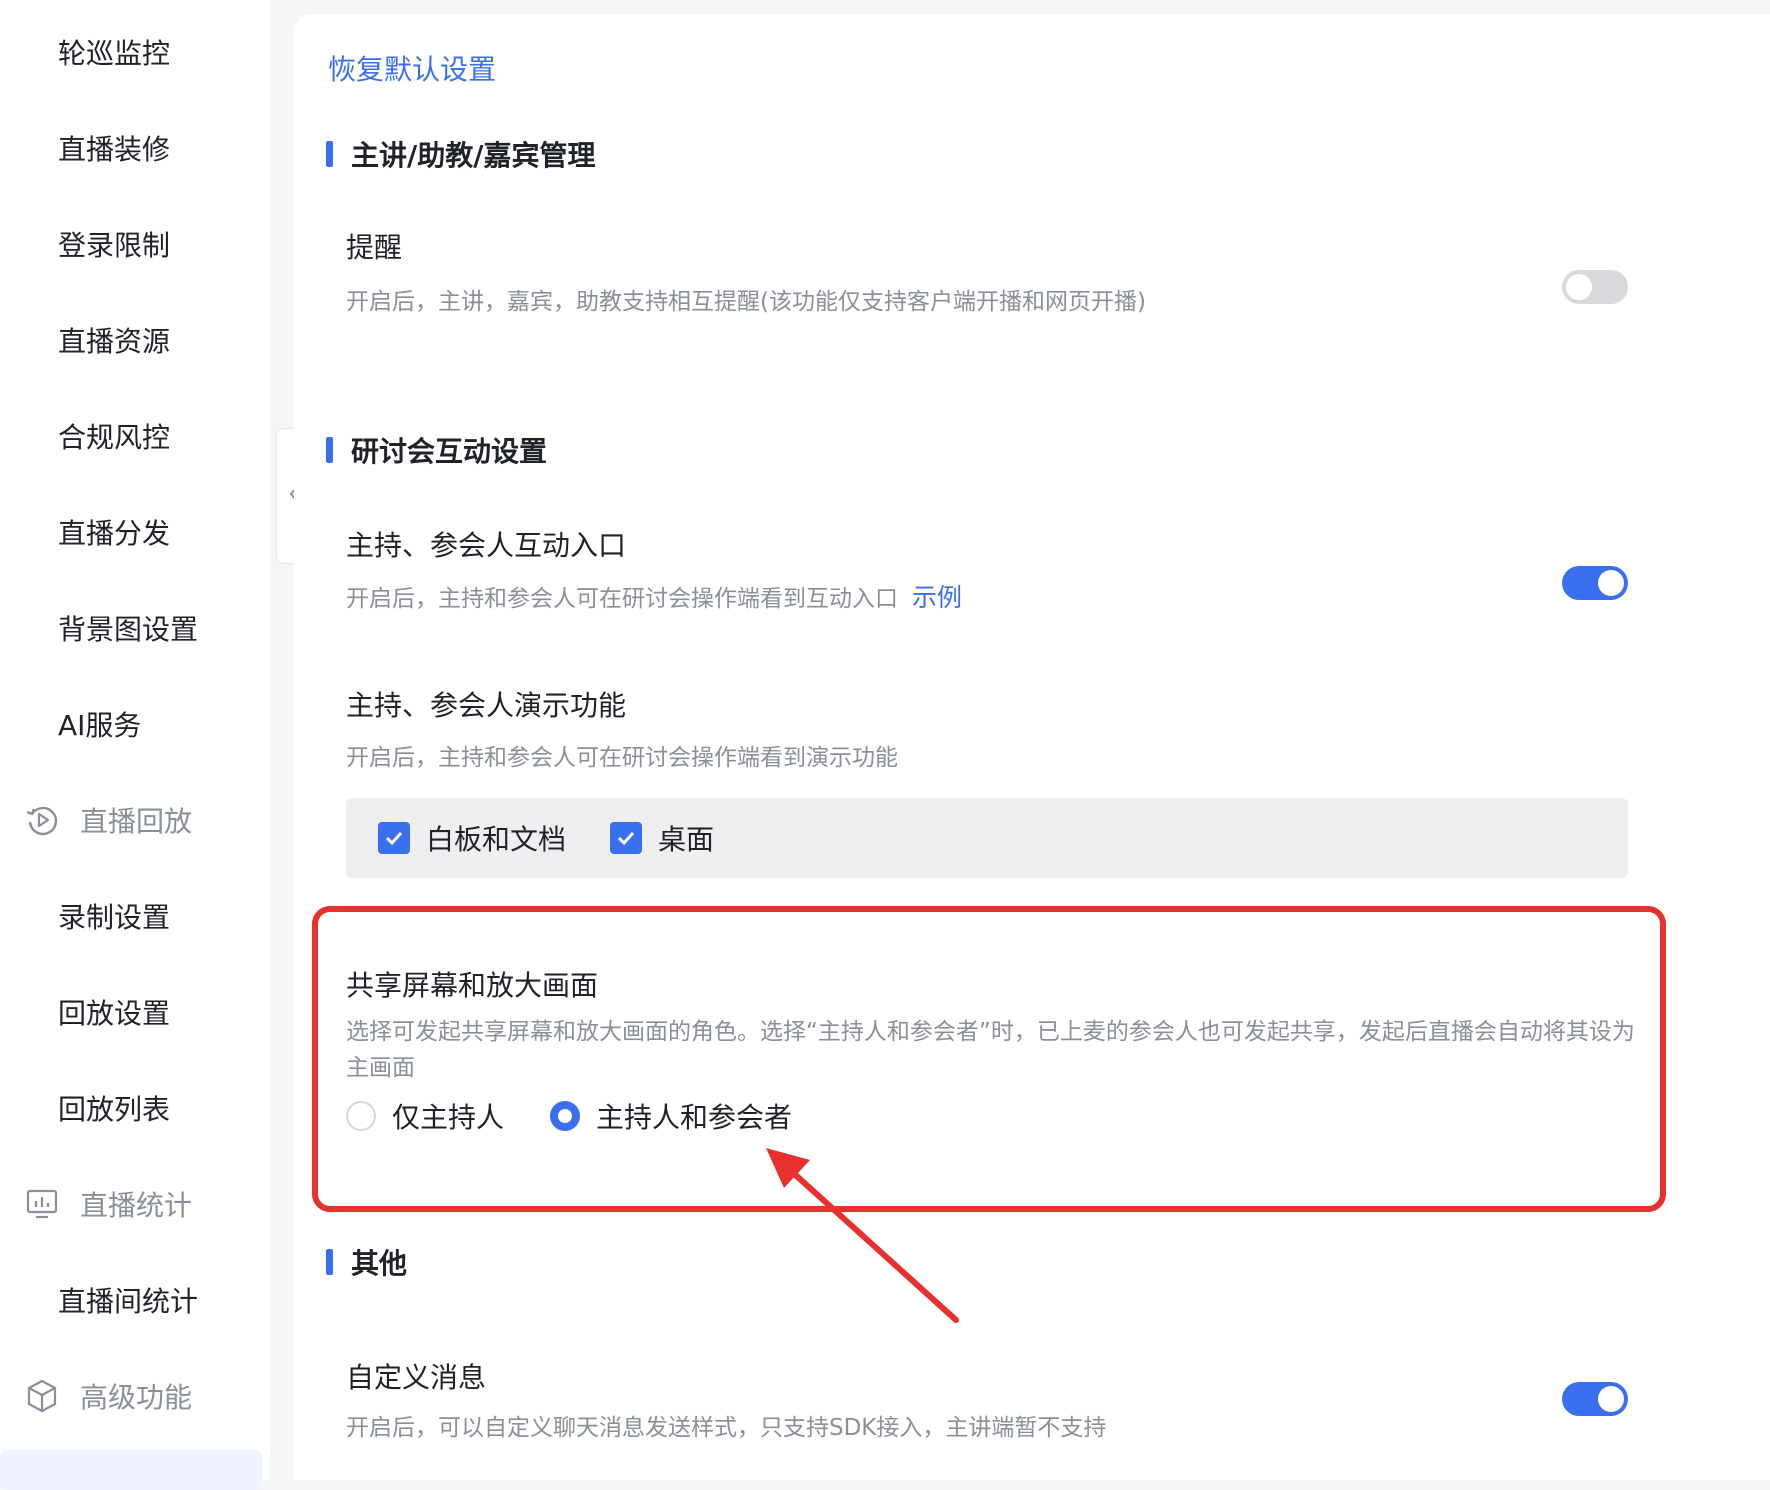  Describe the element at coordinates (622, 758) in the screenshot. I see `demo-desc: 开启后，主持和参会人可在研讨会操作端看到演示功能` at that location.